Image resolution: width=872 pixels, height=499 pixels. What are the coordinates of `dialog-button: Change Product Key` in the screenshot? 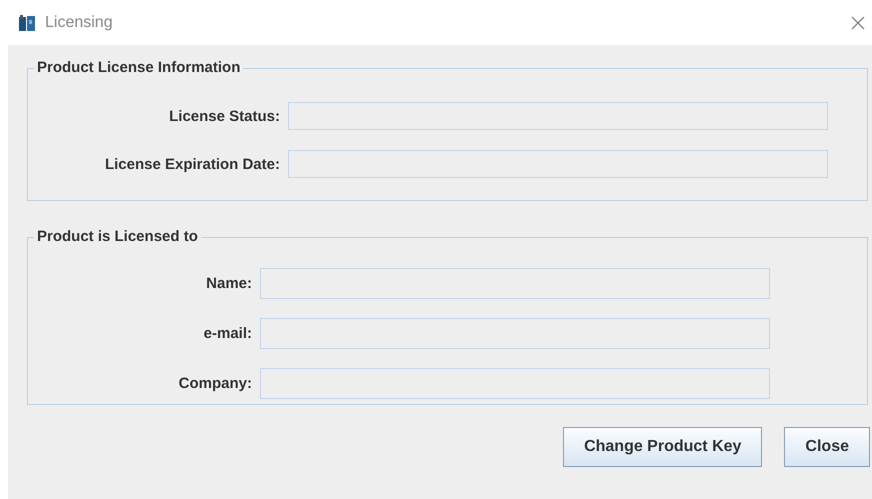 It's located at (662, 447).